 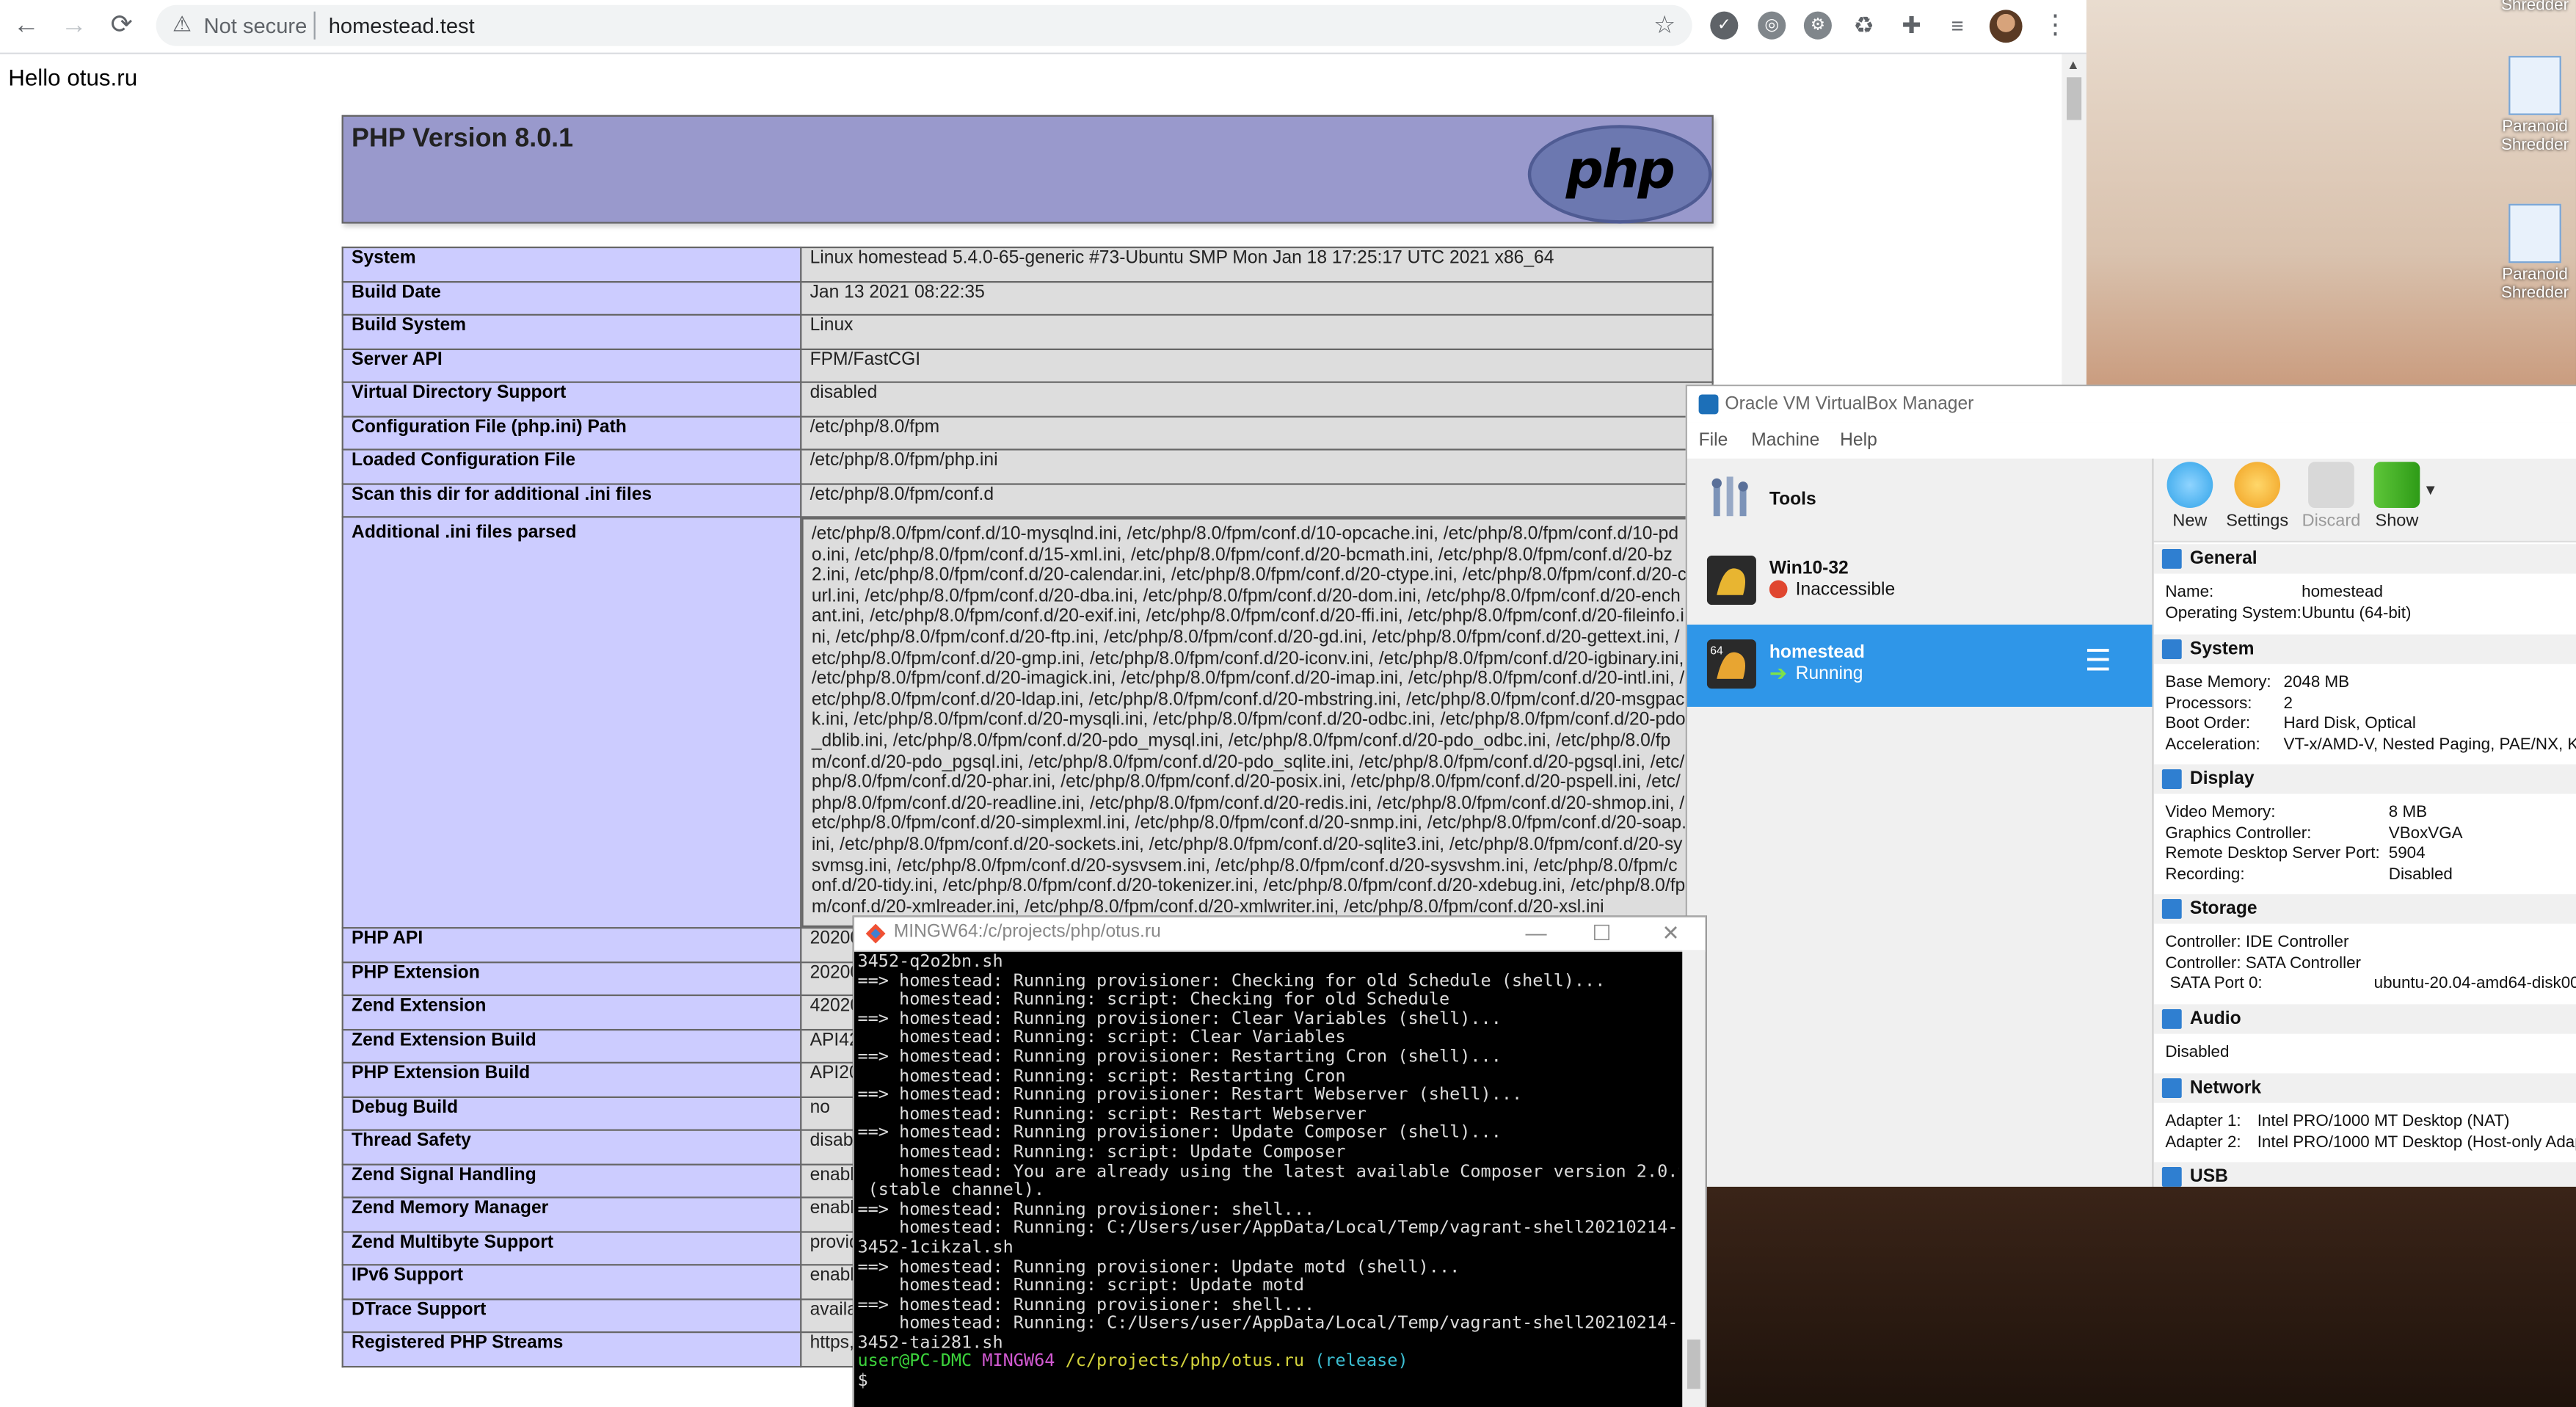 I want to click on divider, so click(x=314, y=25).